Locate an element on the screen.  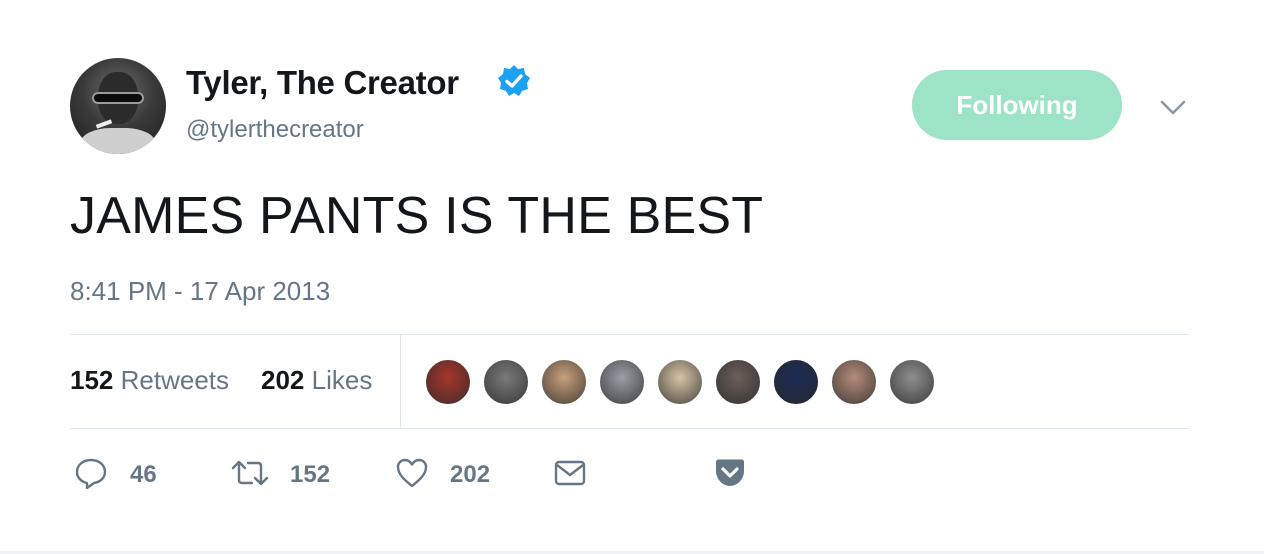
chevron-down-icon is located at coordinates (1173, 107).